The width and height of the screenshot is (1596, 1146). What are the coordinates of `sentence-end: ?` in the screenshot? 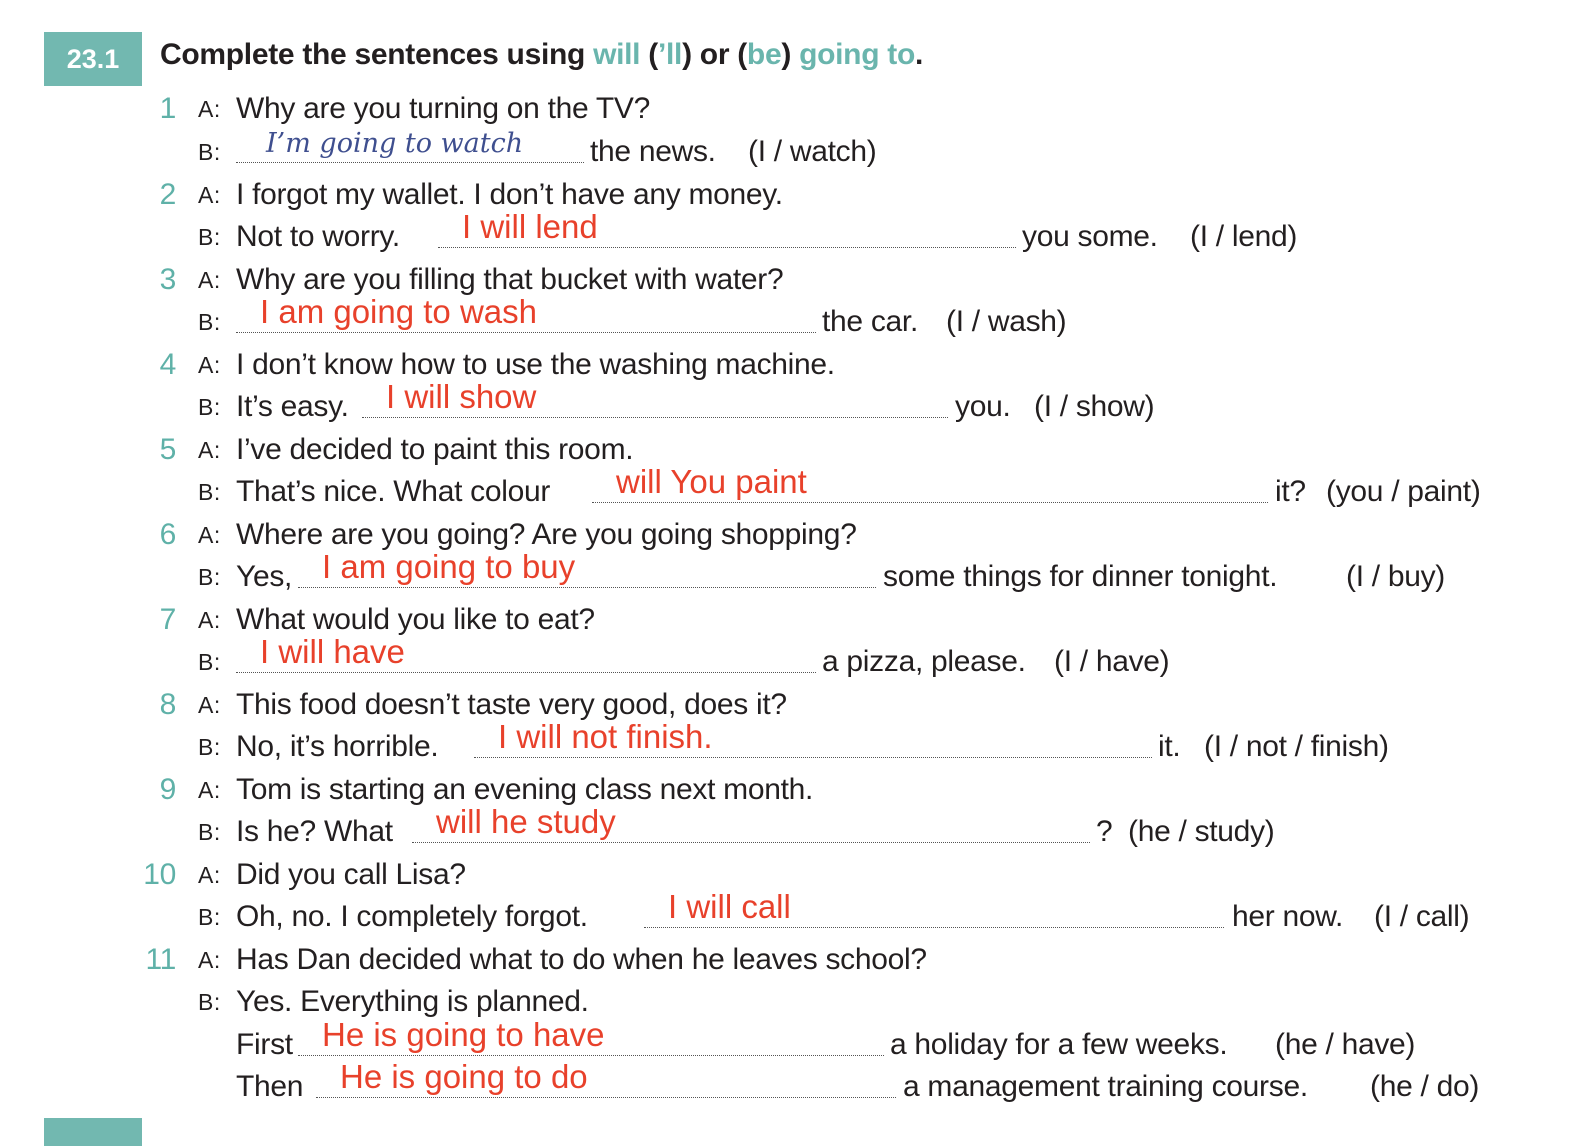 It's located at (1104, 831).